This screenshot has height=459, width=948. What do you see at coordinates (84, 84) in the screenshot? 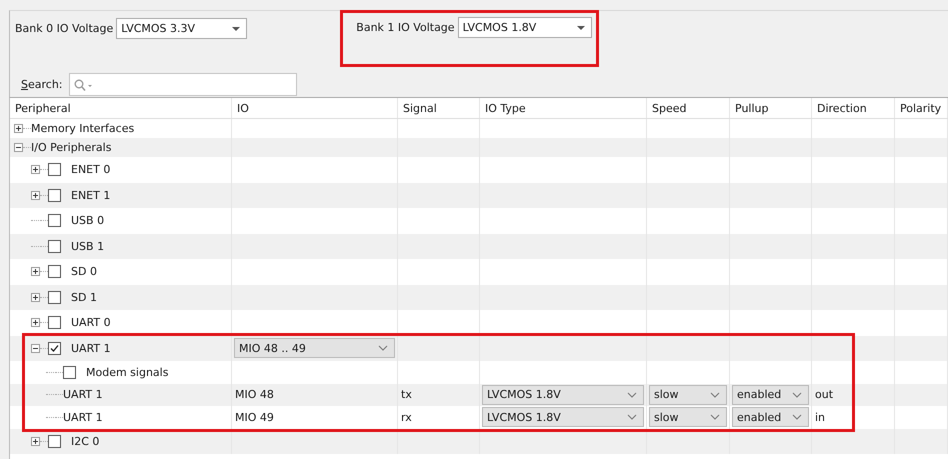
I see `search-icon` at bounding box center [84, 84].